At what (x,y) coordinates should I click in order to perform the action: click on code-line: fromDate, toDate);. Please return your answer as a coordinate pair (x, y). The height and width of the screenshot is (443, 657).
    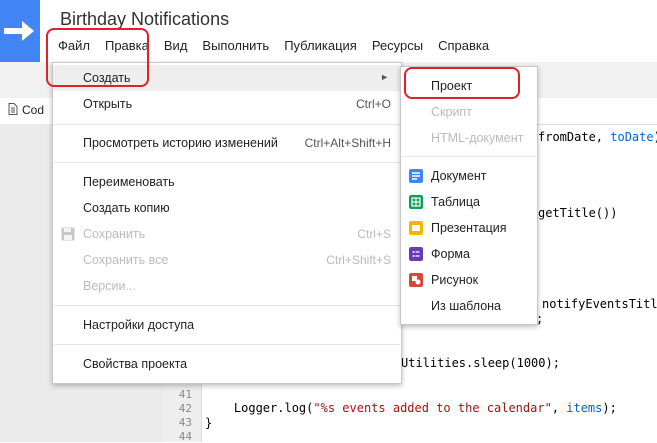
    Looking at the image, I should click on (597, 137).